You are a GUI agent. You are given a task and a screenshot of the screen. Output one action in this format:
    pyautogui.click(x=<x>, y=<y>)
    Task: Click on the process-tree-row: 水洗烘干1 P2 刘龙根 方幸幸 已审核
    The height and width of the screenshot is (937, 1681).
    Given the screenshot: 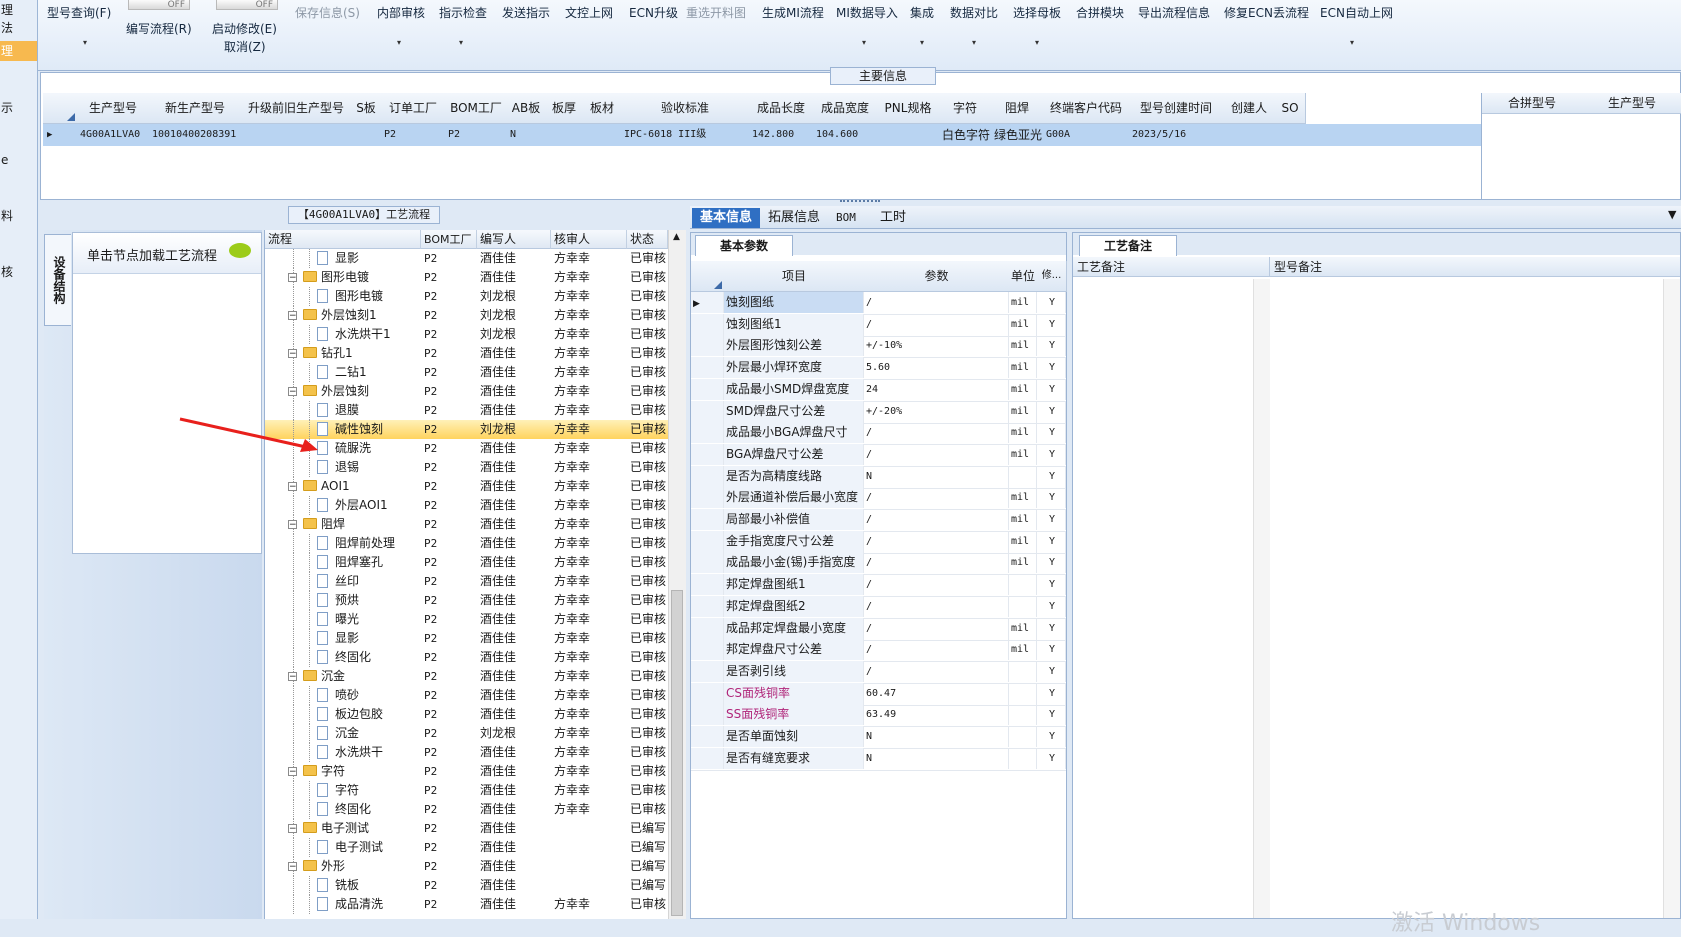 What is the action you would take?
    pyautogui.click(x=466, y=334)
    